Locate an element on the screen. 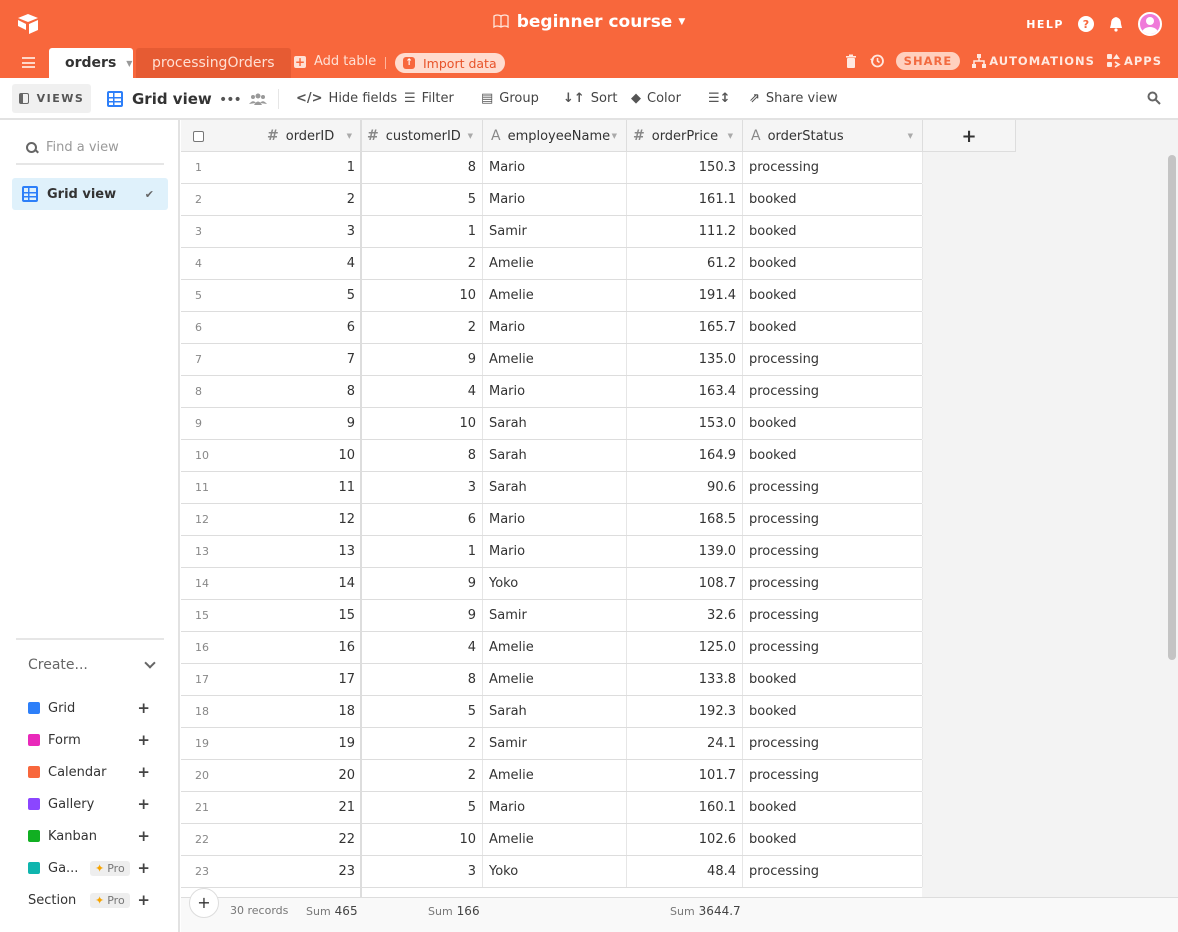 The height and width of the screenshot is (932, 1178). table-row: 5 5 10 Amelie 191.4 booked is located at coordinates (552, 296).